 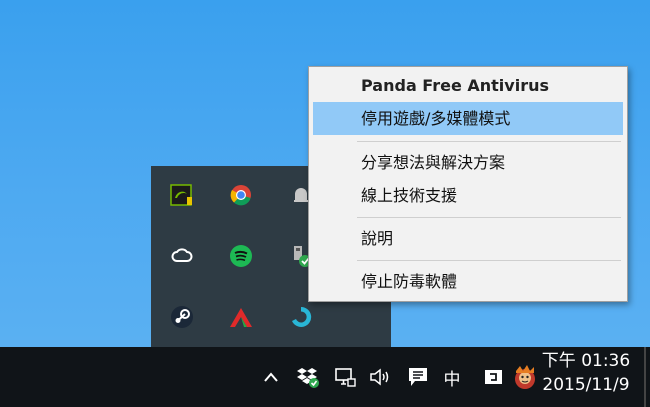 What do you see at coordinates (645, 377) in the screenshot?
I see `show-desktop-divider` at bounding box center [645, 377].